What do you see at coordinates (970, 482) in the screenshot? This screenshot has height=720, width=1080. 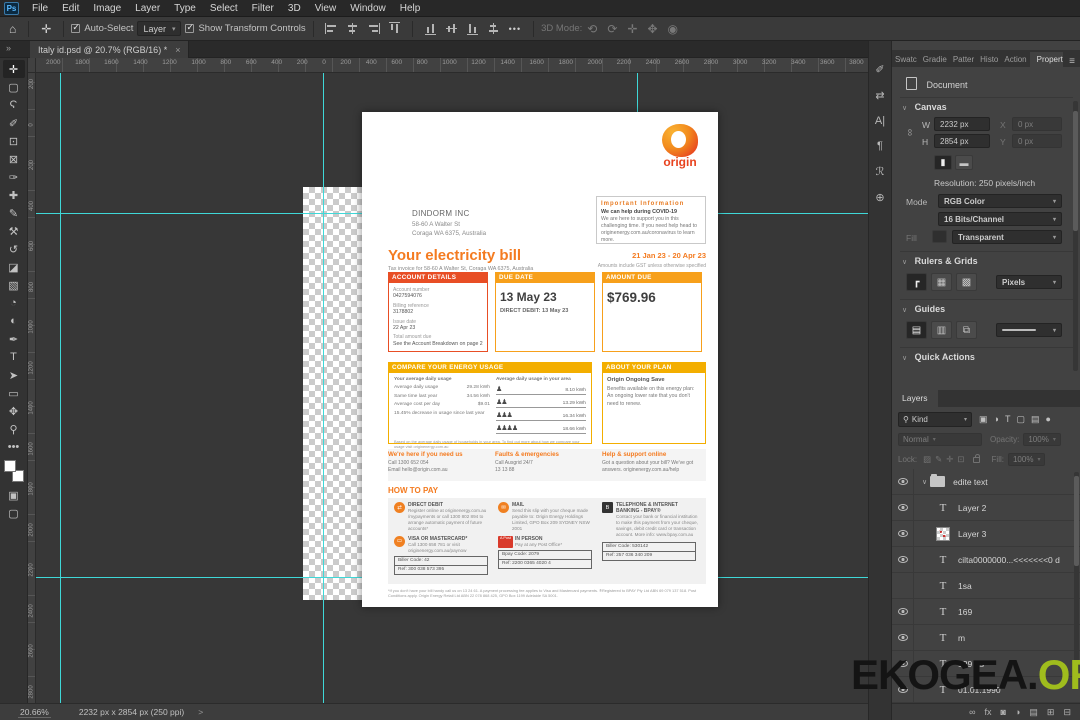 I see `layer-name: edite text` at bounding box center [970, 482].